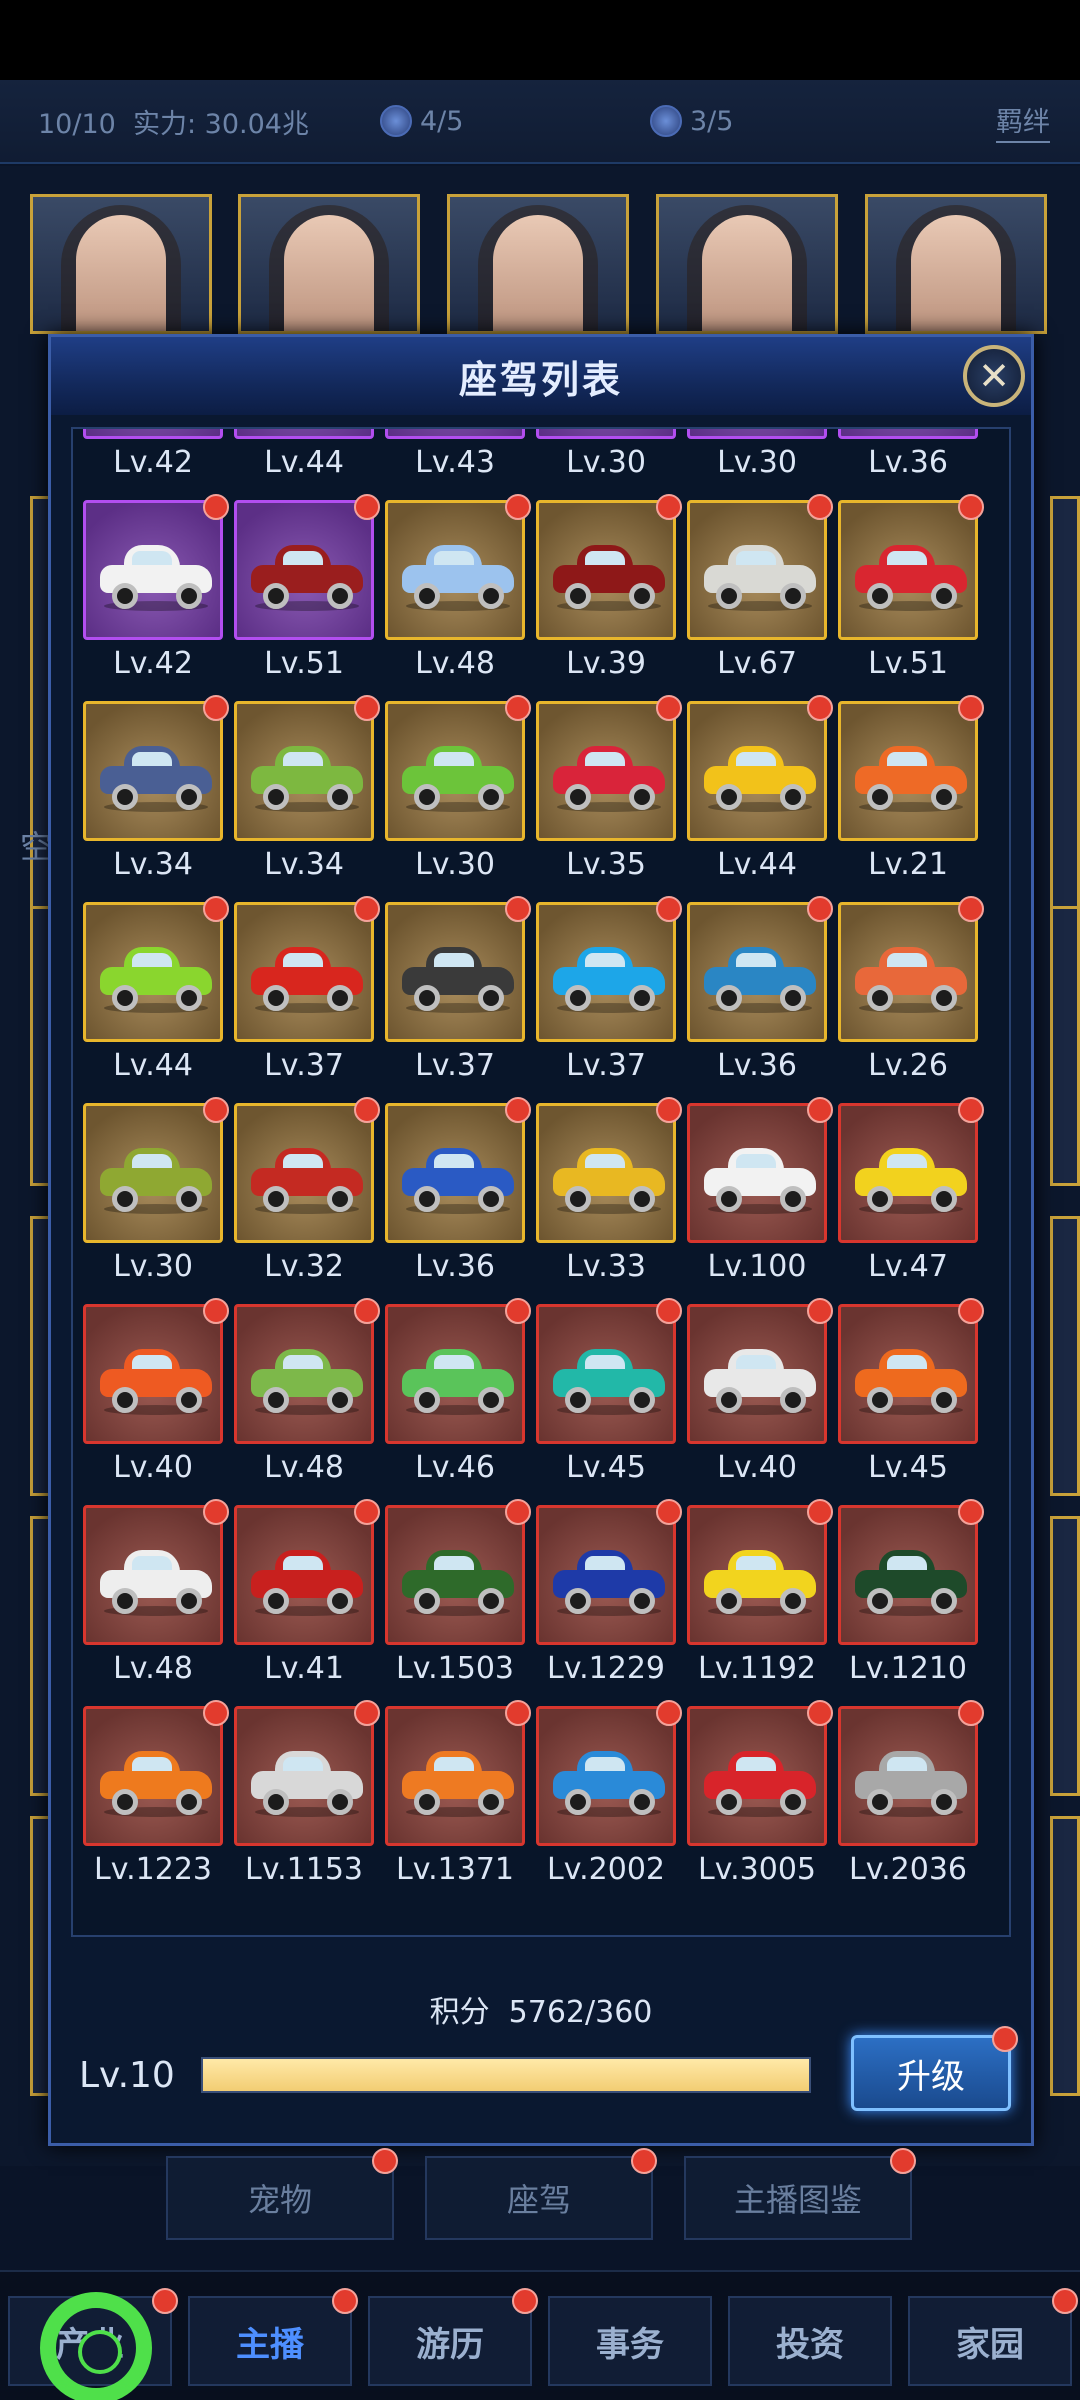 This screenshot has height=2400, width=1080. I want to click on subtab-pets: 宠物, so click(282, 2194).